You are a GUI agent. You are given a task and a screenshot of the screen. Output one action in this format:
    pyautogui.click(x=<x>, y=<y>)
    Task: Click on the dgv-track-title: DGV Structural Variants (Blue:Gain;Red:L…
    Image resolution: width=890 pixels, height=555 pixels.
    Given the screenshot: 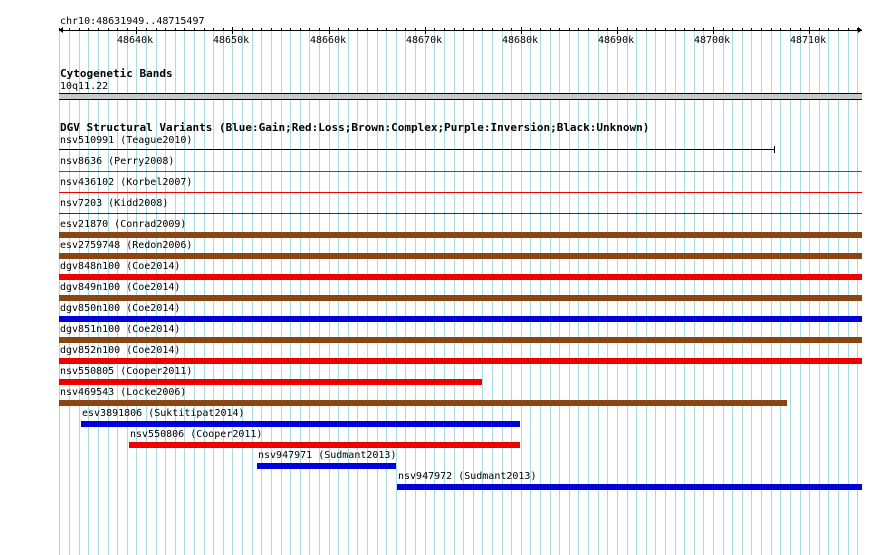 What is the action you would take?
    pyautogui.click(x=355, y=127)
    